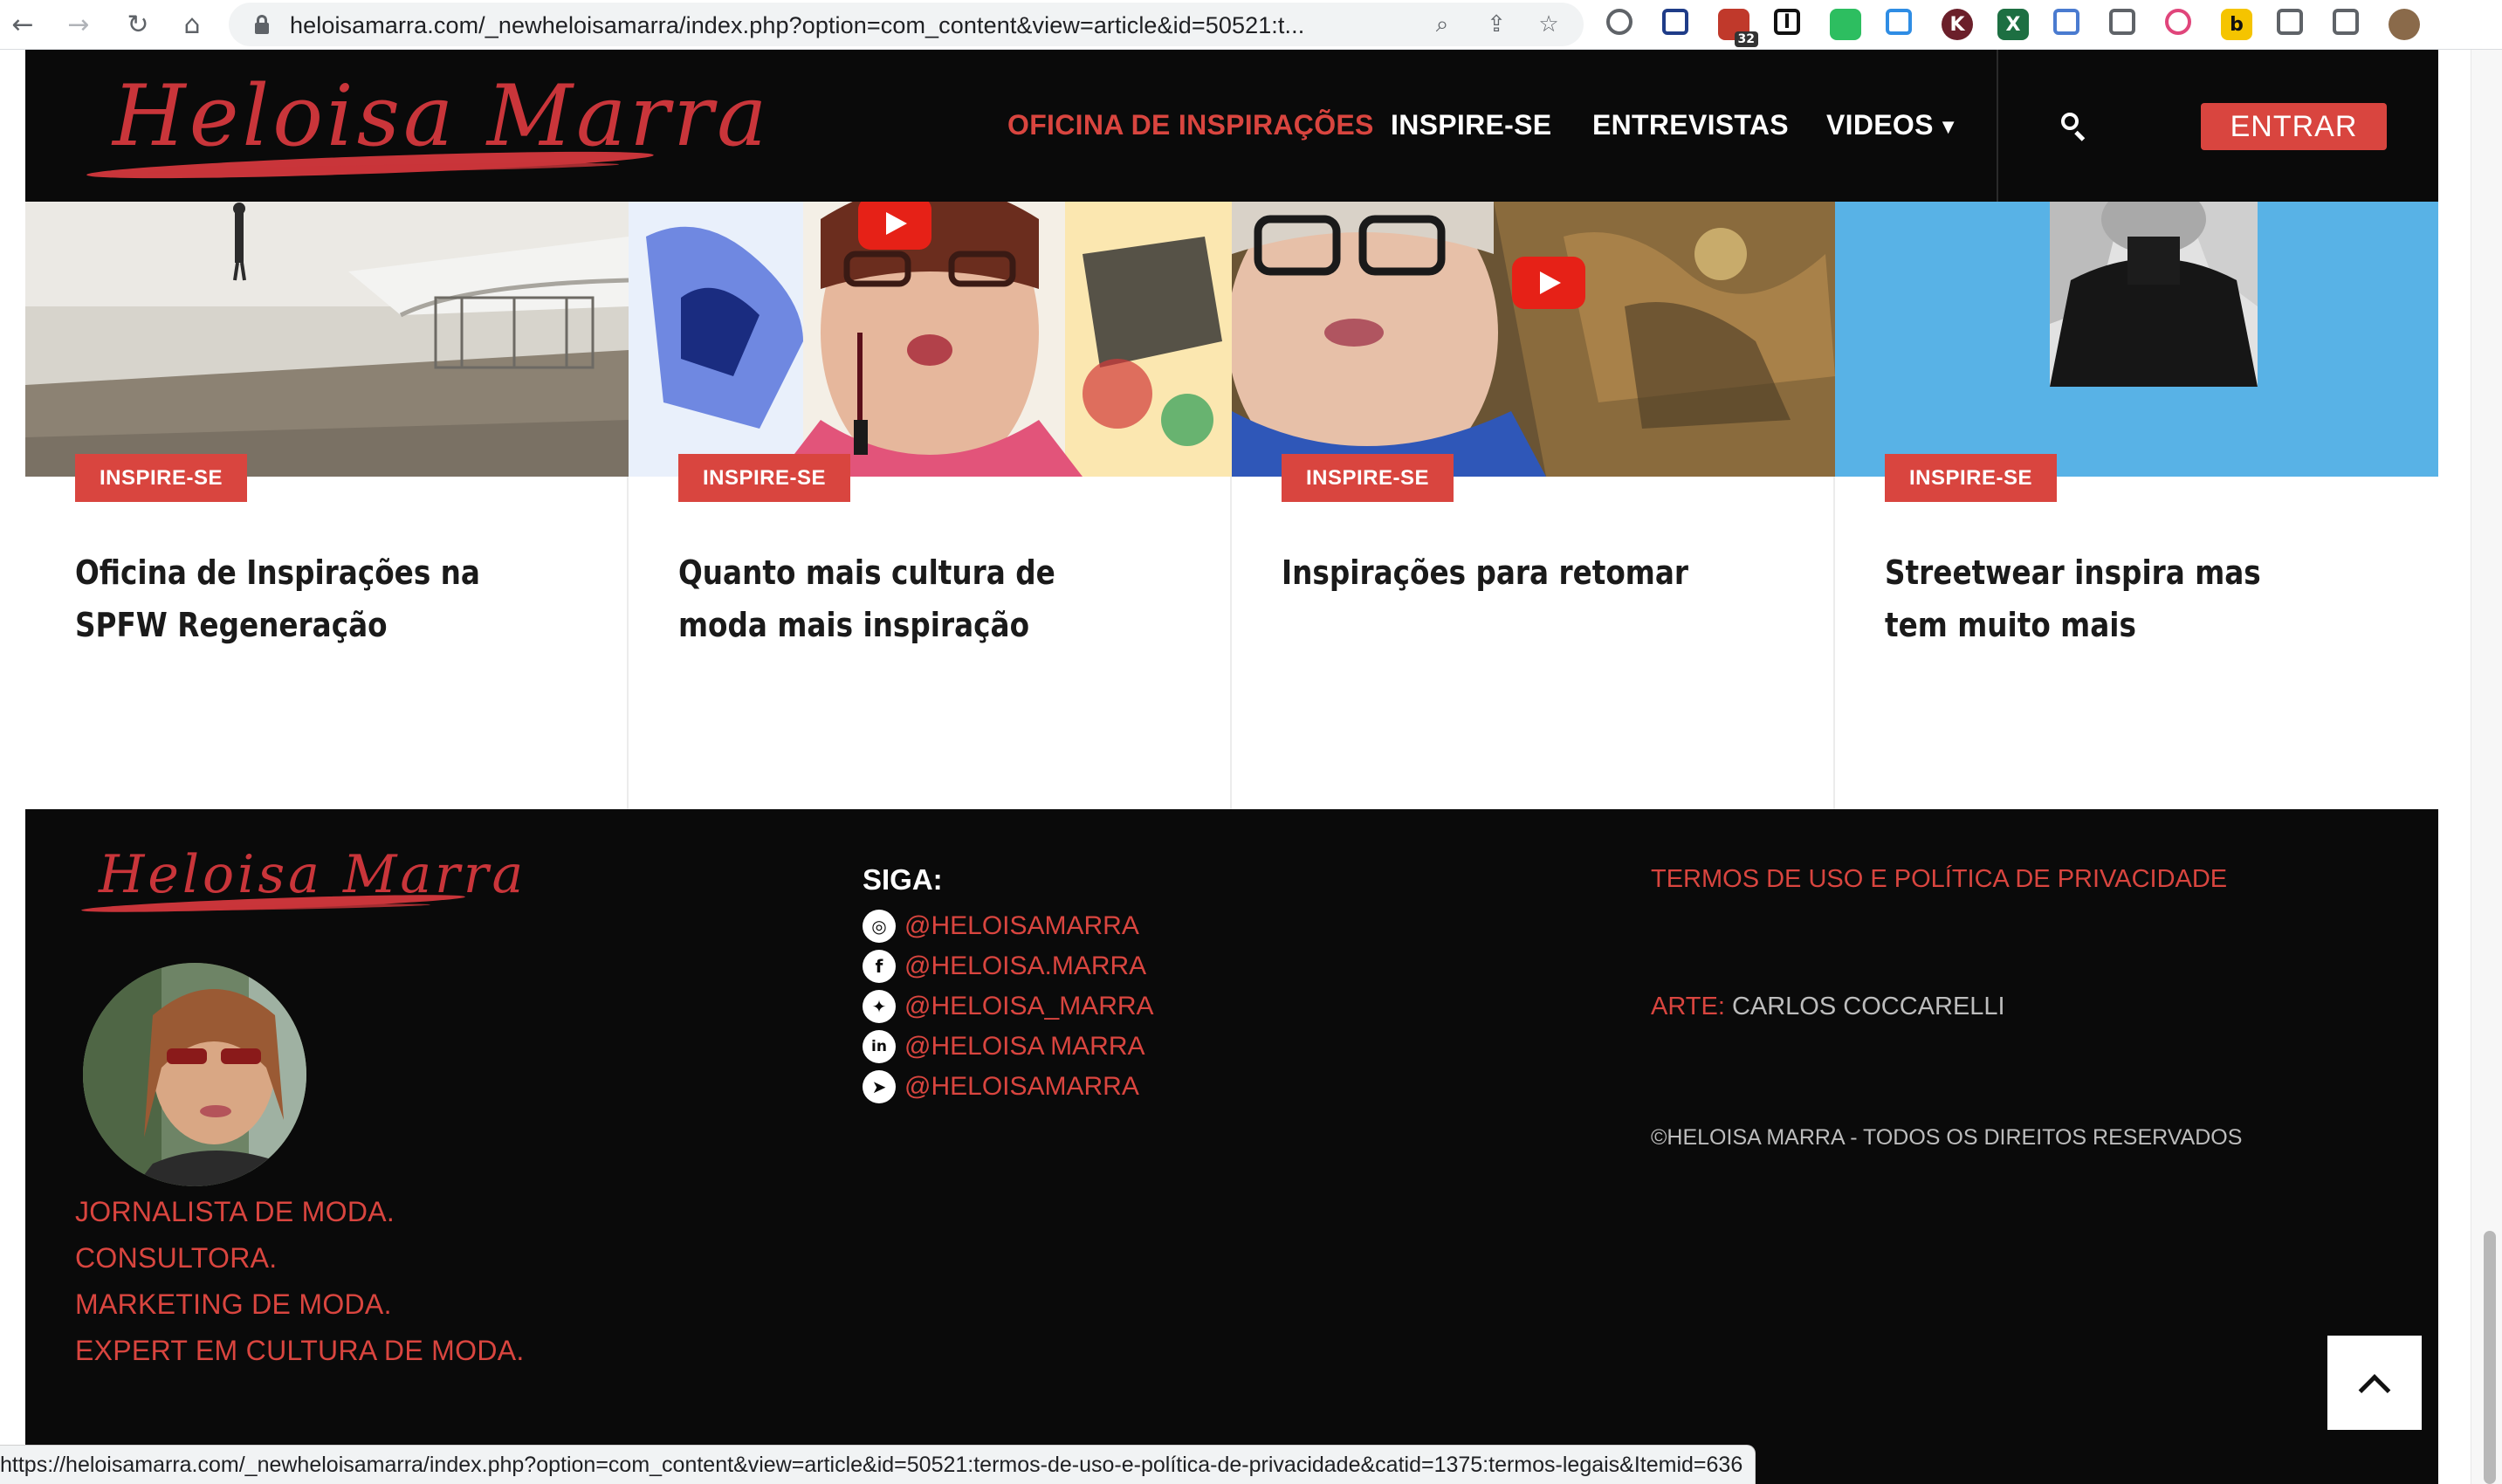 The image size is (2502, 1484). I want to click on nav-oficina-de-inspiracoes: OFICINA DE INSPIRAÇÕES, so click(1190, 125).